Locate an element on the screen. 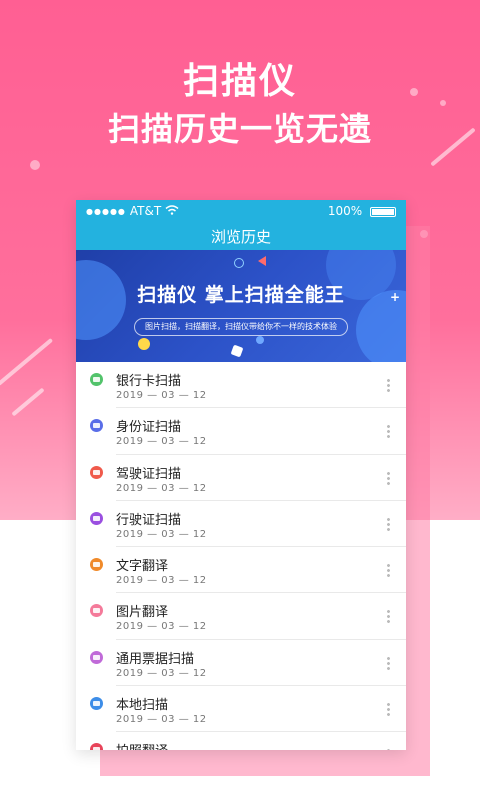  status-bar: ●●●●● AT&T 100% is located at coordinates (241, 211).